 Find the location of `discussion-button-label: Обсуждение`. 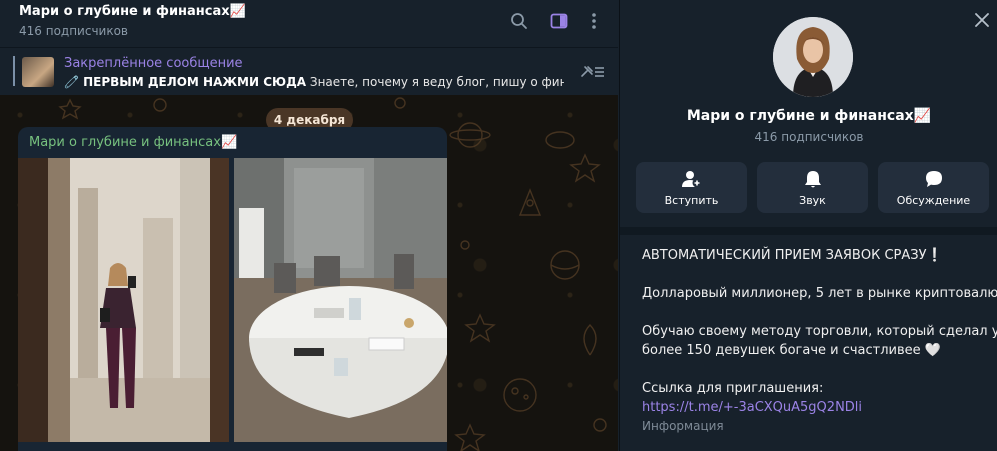

discussion-button-label: Обсуждение is located at coordinates (933, 200).